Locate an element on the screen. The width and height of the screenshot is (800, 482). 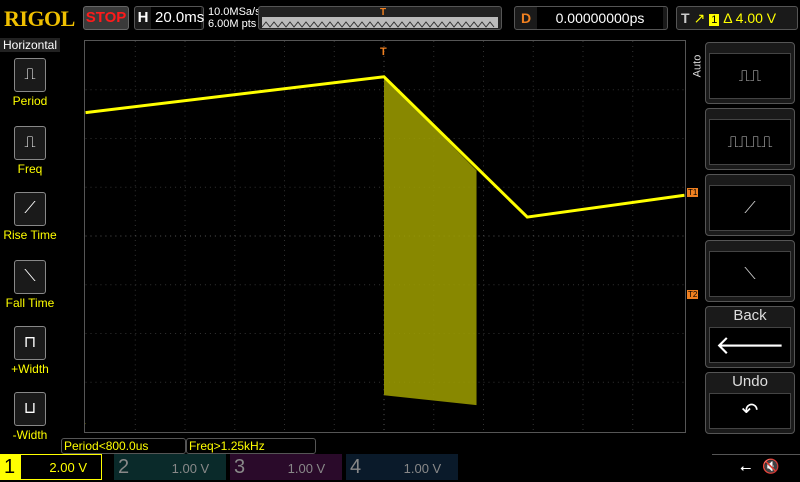
ch2-number: 2 is located at coordinates (124, 467).